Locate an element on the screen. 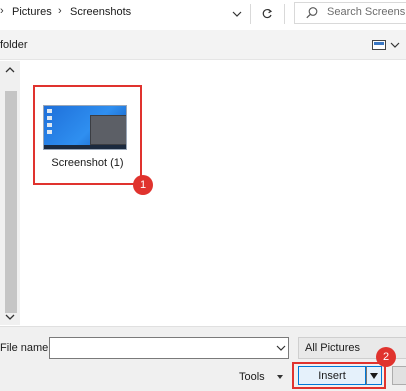  insert-options-button is located at coordinates (374, 375).